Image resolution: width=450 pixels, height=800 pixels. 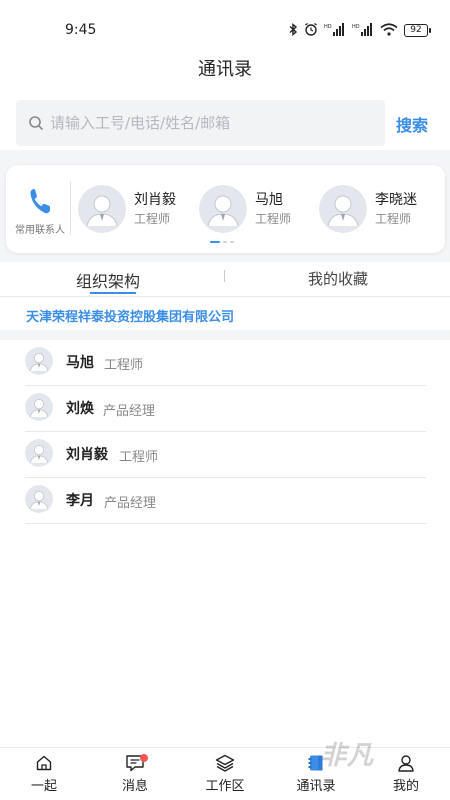 I want to click on tab-bar: 组织架构 我的收藏, so click(x=225, y=279).